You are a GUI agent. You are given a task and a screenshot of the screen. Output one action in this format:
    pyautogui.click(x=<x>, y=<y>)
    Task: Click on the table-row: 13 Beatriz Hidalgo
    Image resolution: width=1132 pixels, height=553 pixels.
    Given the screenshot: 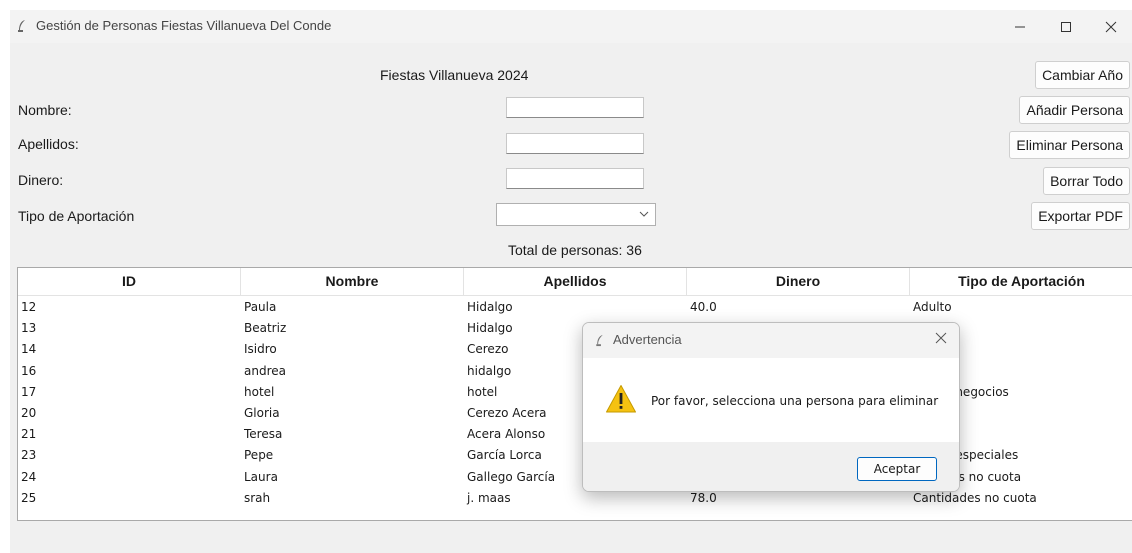 What is the action you would take?
    pyautogui.click(x=575, y=328)
    